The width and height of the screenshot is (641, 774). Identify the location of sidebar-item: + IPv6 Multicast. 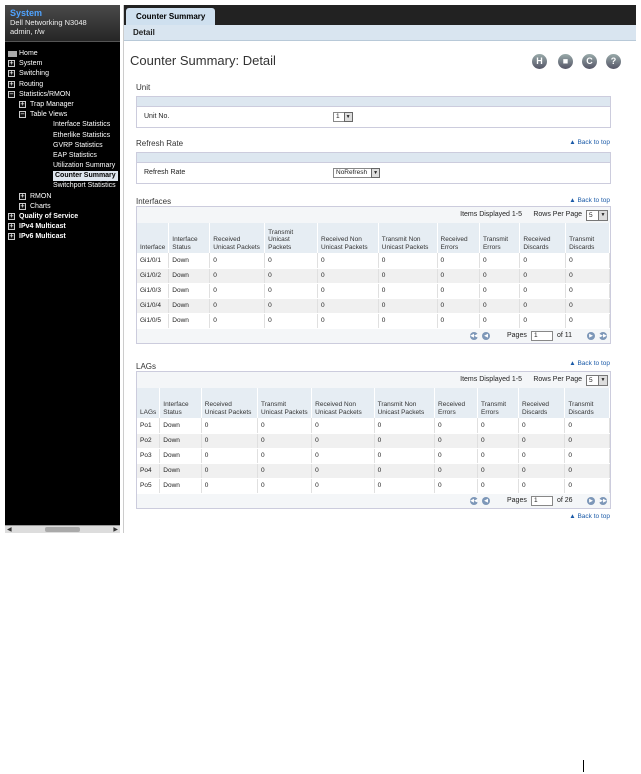
(62, 237).